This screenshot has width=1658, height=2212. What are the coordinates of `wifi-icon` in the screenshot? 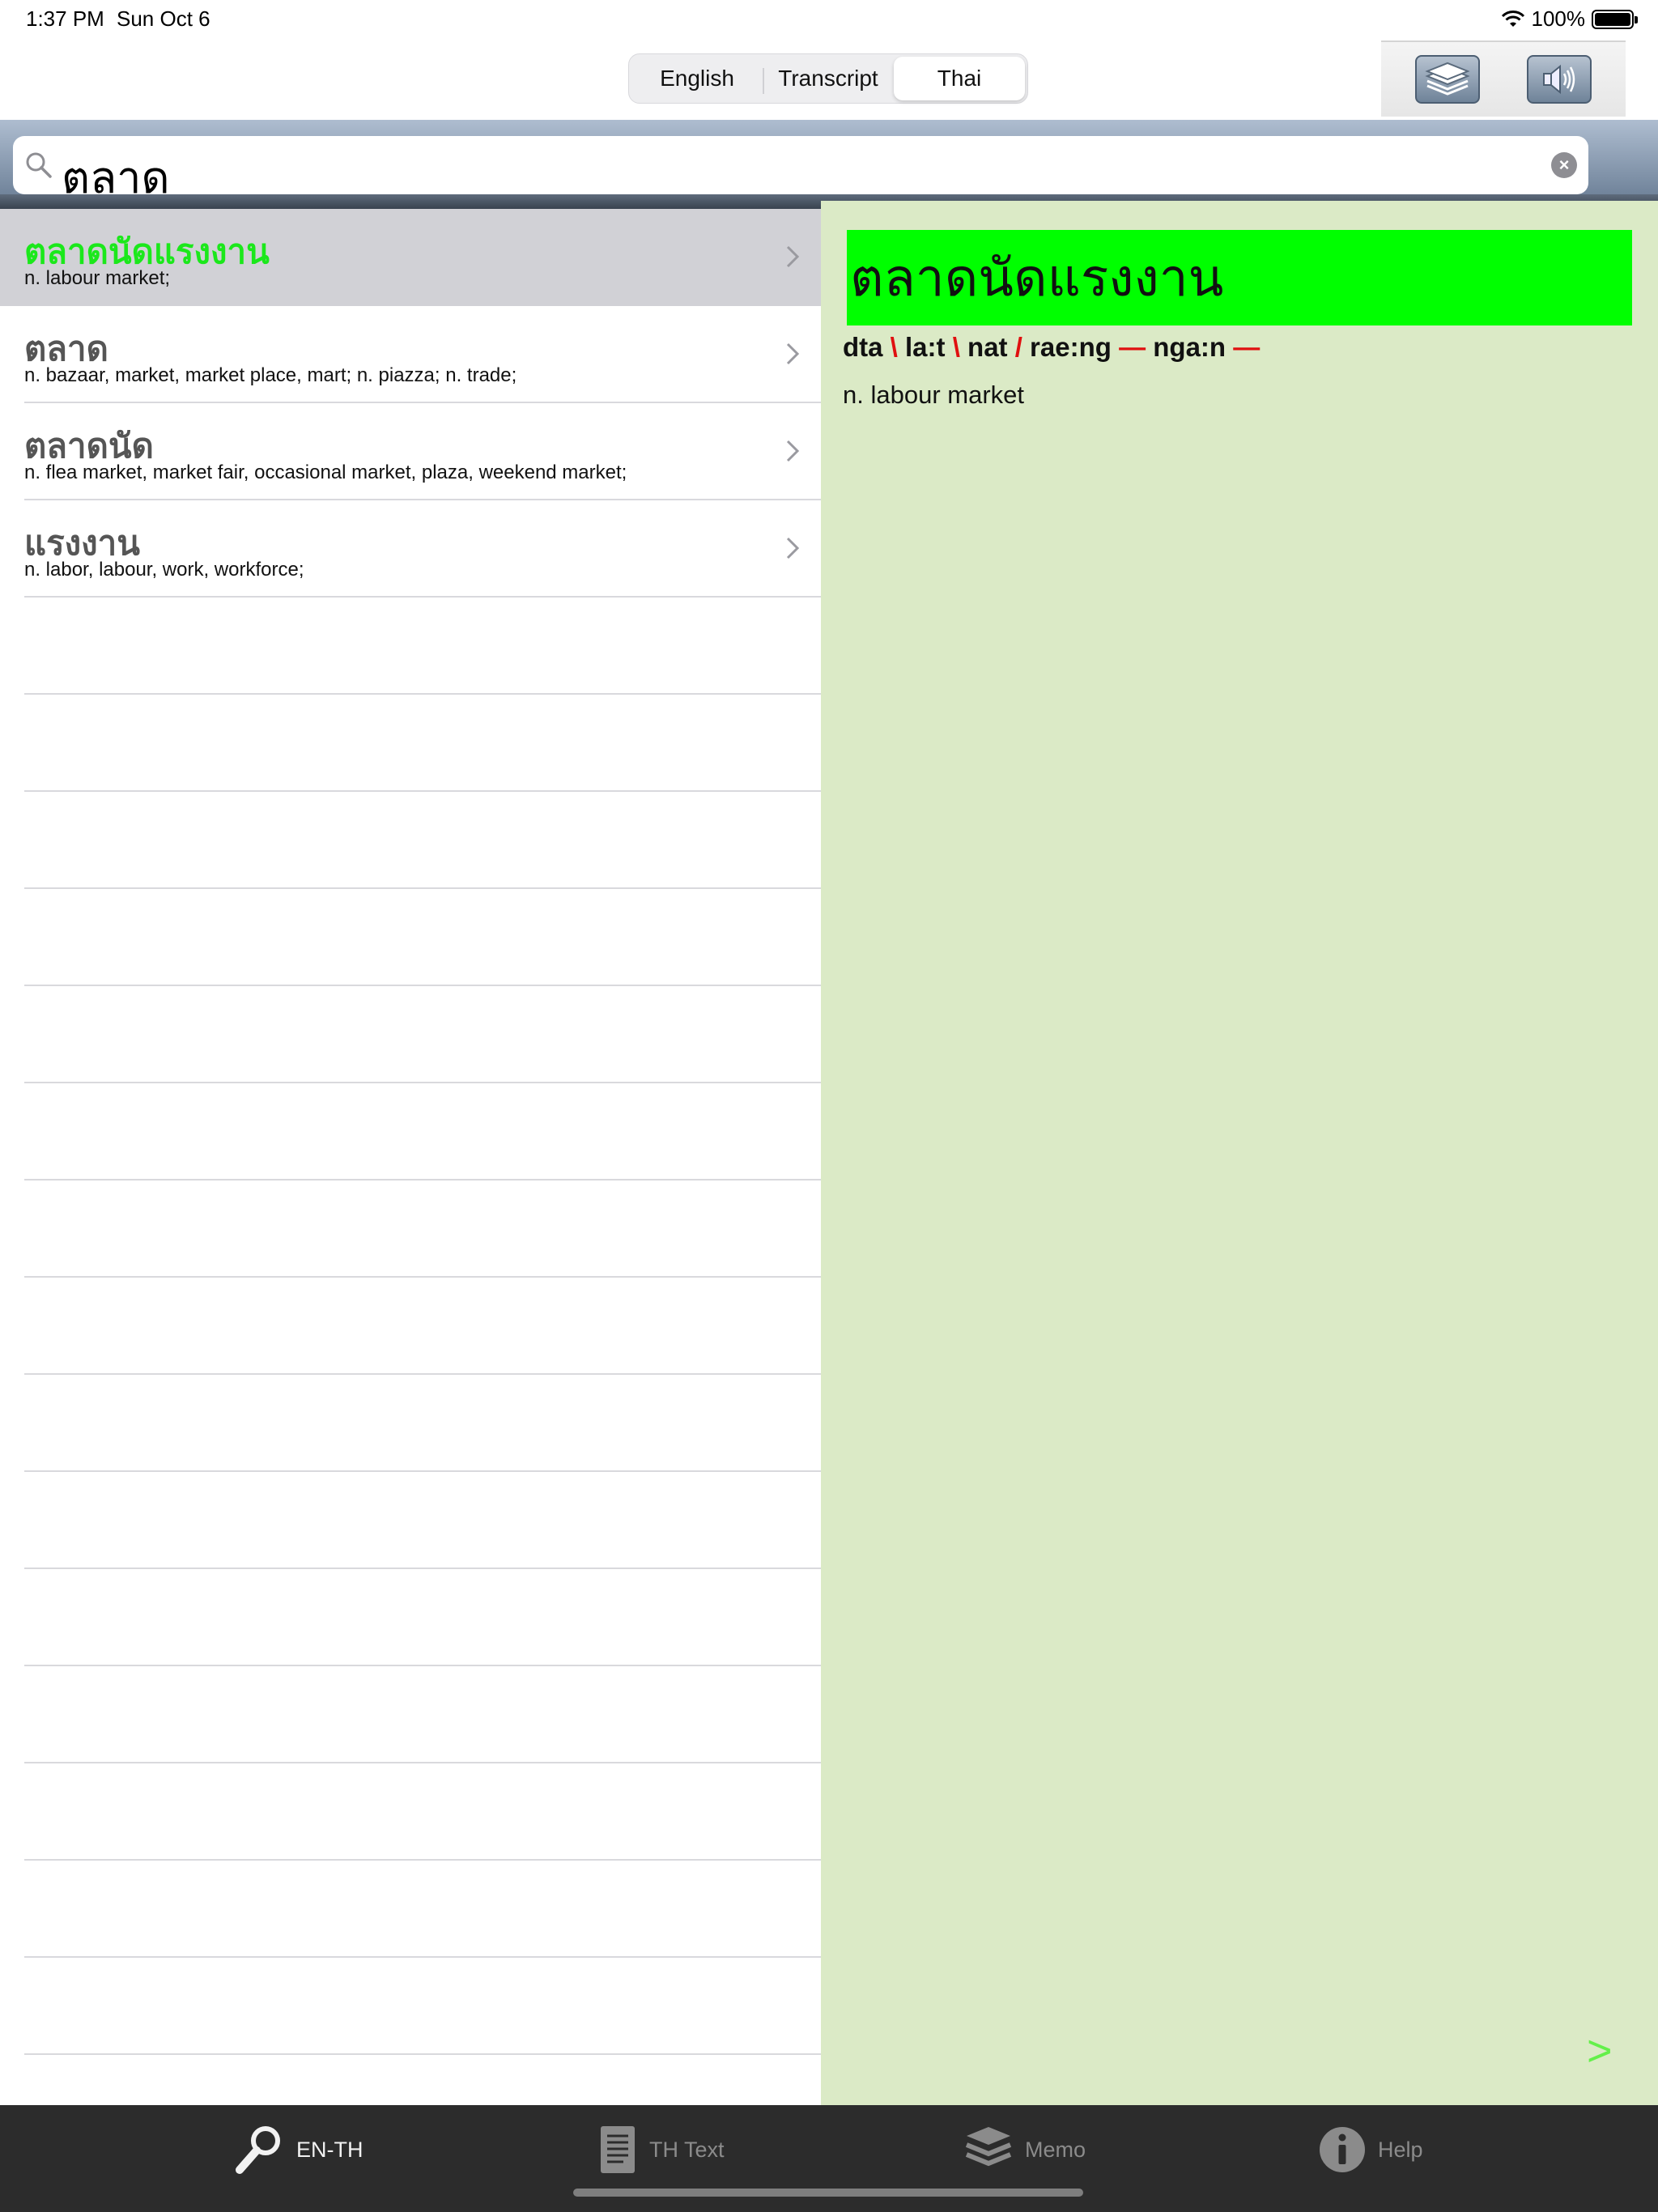 It's located at (1512, 19).